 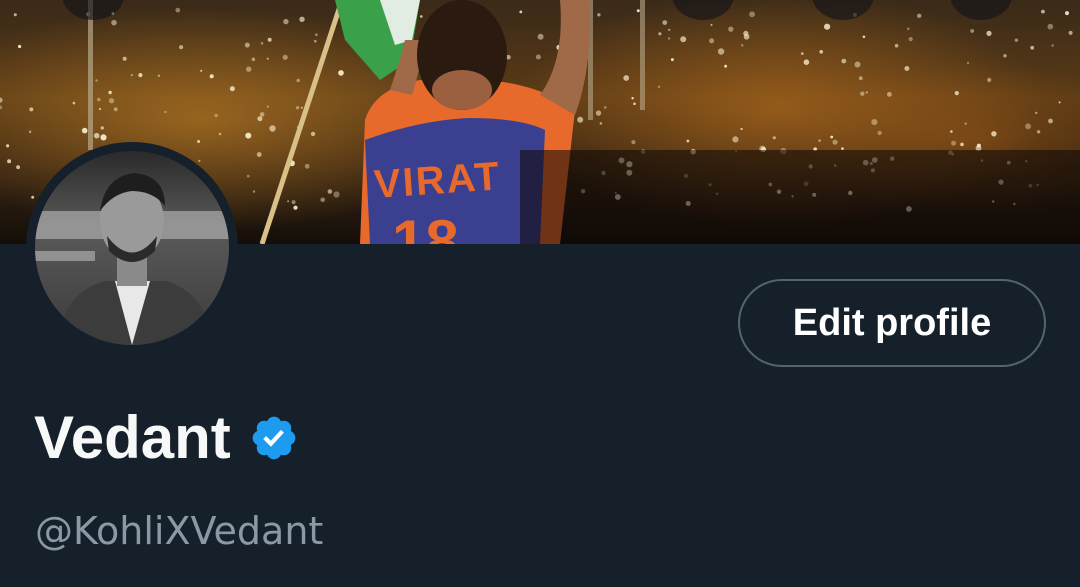 What do you see at coordinates (438, 180) in the screenshot?
I see `jersey-name: VIRAT` at bounding box center [438, 180].